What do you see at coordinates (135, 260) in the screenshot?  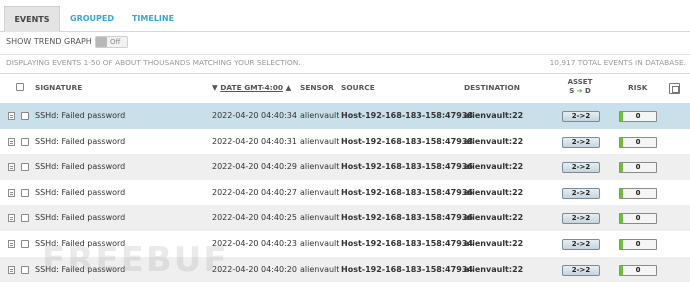 I see `watermark: FREEBUF` at bounding box center [135, 260].